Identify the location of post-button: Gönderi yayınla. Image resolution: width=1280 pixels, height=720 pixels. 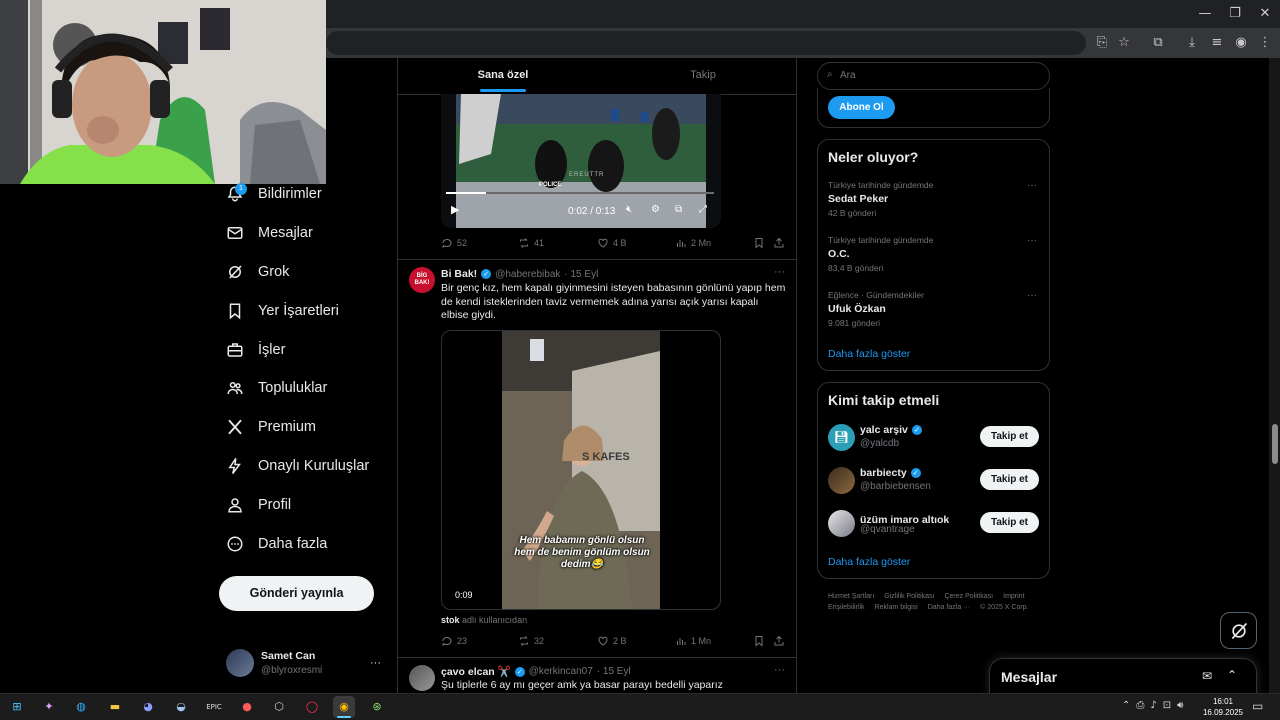
(296, 593).